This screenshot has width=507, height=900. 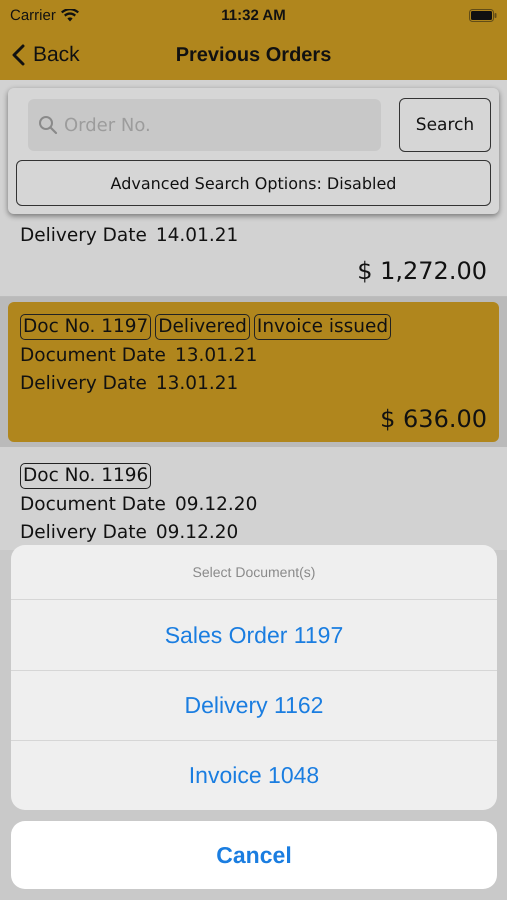 What do you see at coordinates (254, 775) in the screenshot?
I see `document-option: Invoice 1048` at bounding box center [254, 775].